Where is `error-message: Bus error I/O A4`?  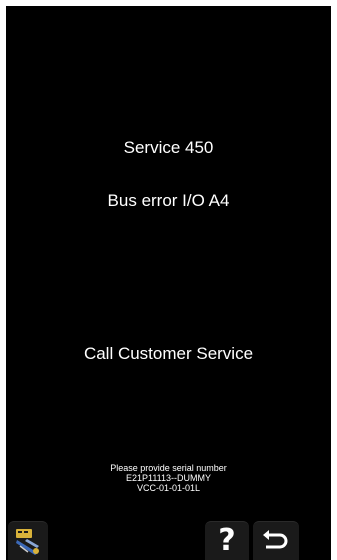
error-message: Bus error I/O A4 is located at coordinates (168, 200).